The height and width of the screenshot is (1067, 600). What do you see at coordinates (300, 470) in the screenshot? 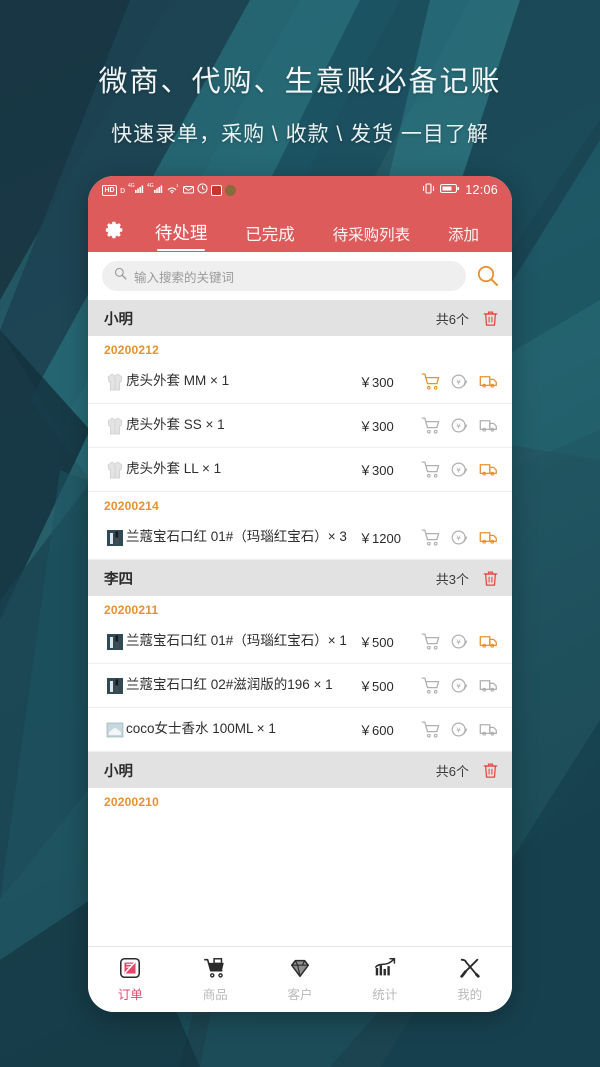
I see `list-item: 虎头外套 LL × 1 ￥300 ¥` at bounding box center [300, 470].